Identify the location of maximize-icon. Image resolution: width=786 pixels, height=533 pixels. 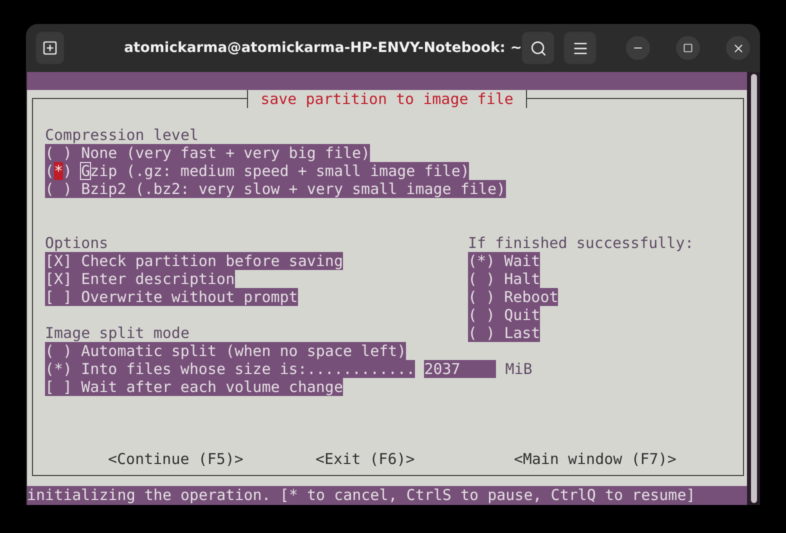
(688, 48).